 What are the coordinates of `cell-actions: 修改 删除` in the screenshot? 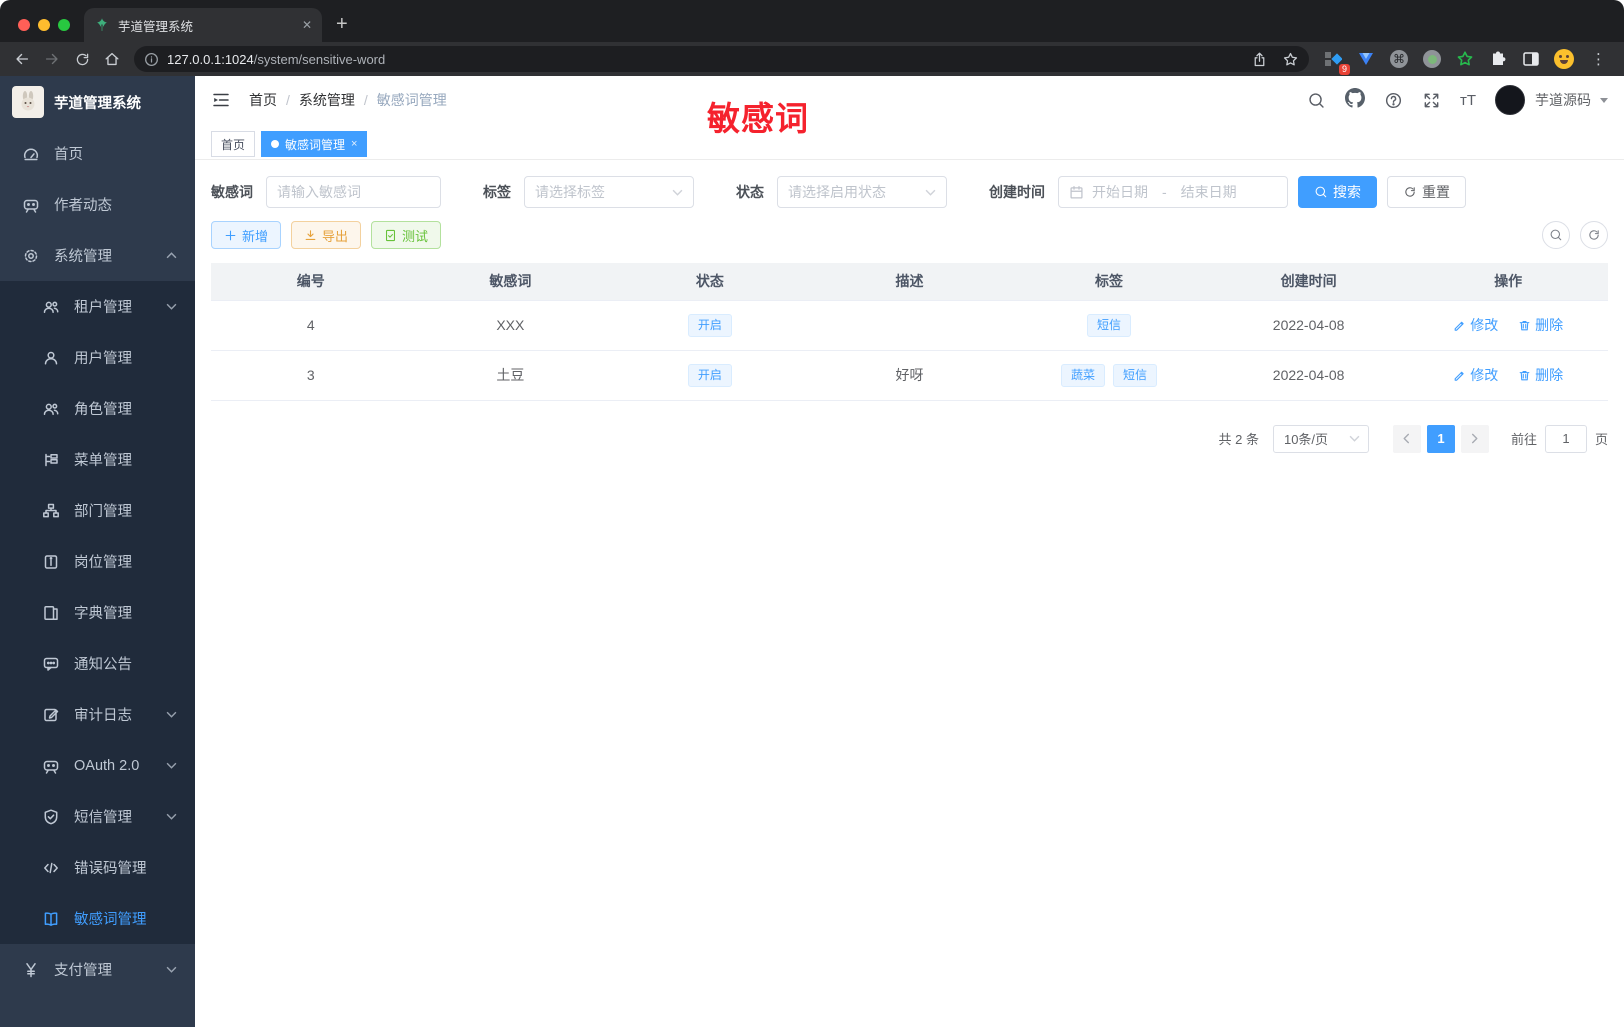 It's located at (1508, 375).